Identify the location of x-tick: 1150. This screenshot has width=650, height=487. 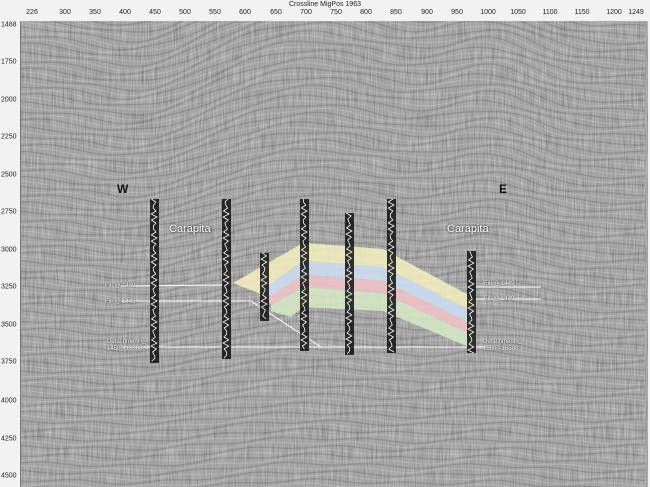
(582, 12).